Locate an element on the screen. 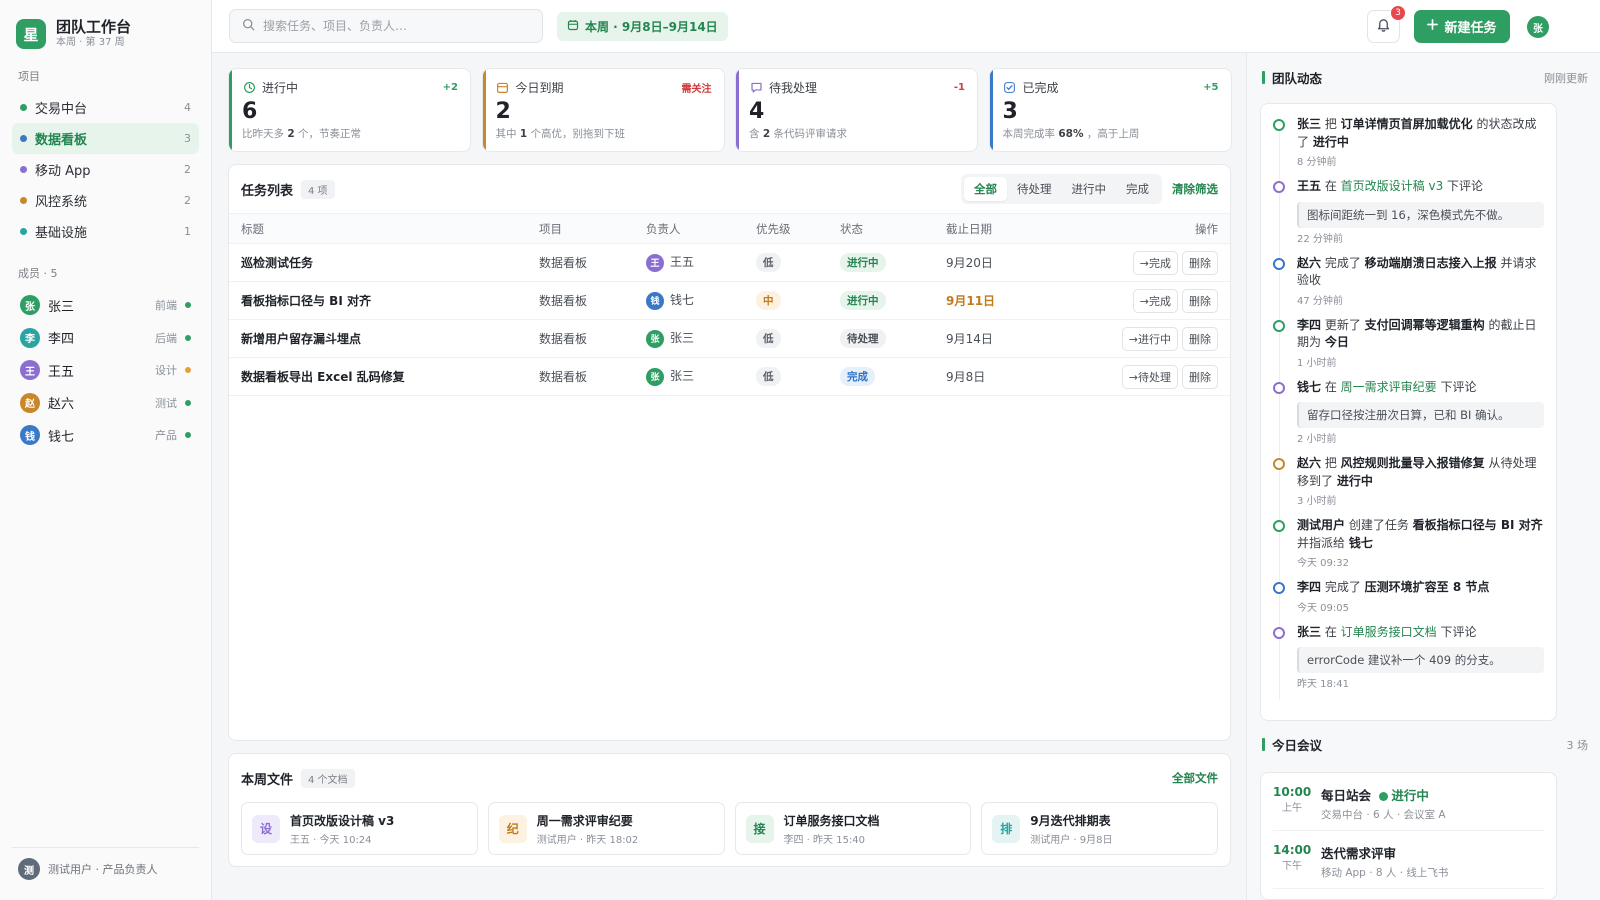 This screenshot has width=1600, height=900. table-row: 新增用户留存漏斗埋点 数据看板张张三低待处理 9月14日 →进行中 删除 is located at coordinates (729, 338).